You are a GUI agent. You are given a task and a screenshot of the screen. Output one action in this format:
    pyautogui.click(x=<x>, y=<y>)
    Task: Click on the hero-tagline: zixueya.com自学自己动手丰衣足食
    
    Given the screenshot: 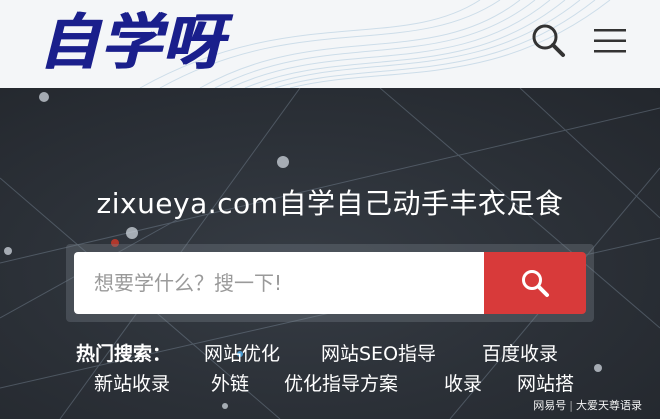 What is the action you would take?
    pyautogui.click(x=330, y=203)
    